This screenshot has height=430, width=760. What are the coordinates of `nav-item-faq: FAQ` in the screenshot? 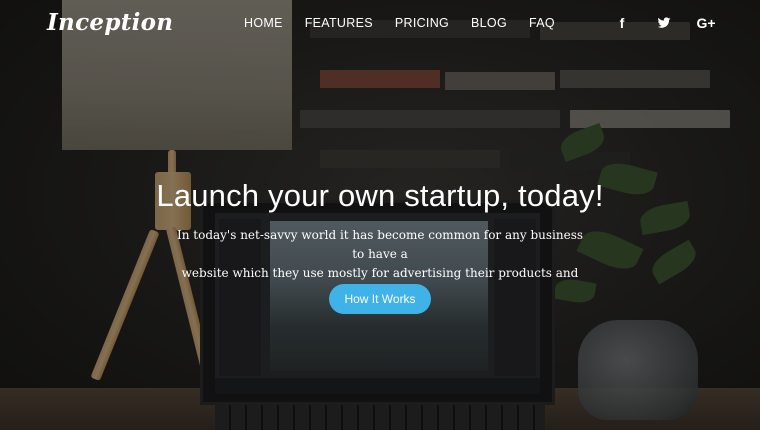 It's located at (542, 23).